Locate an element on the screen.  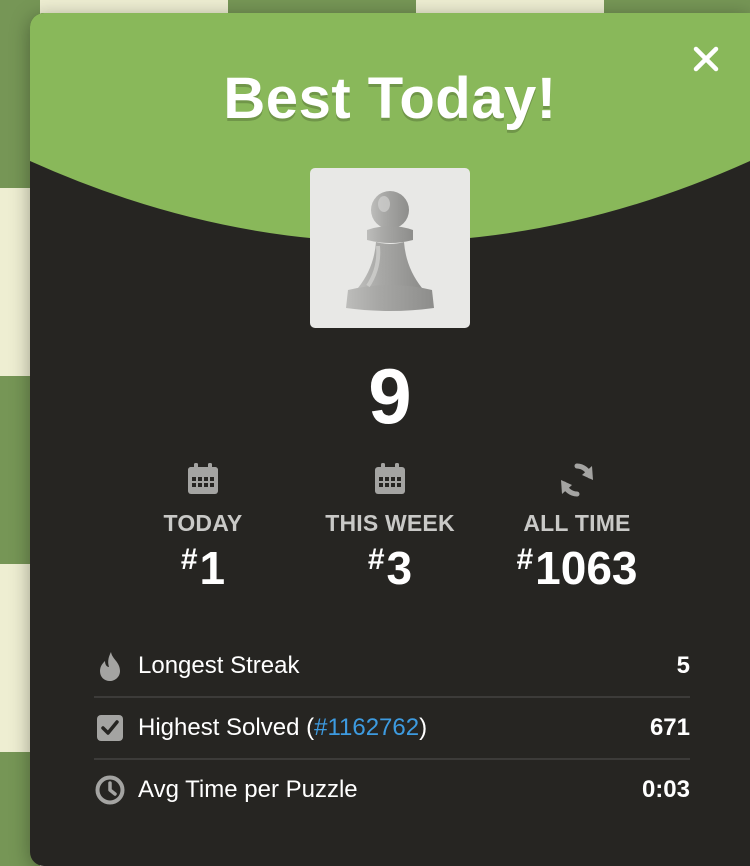
clock-icon is located at coordinates (110, 790).